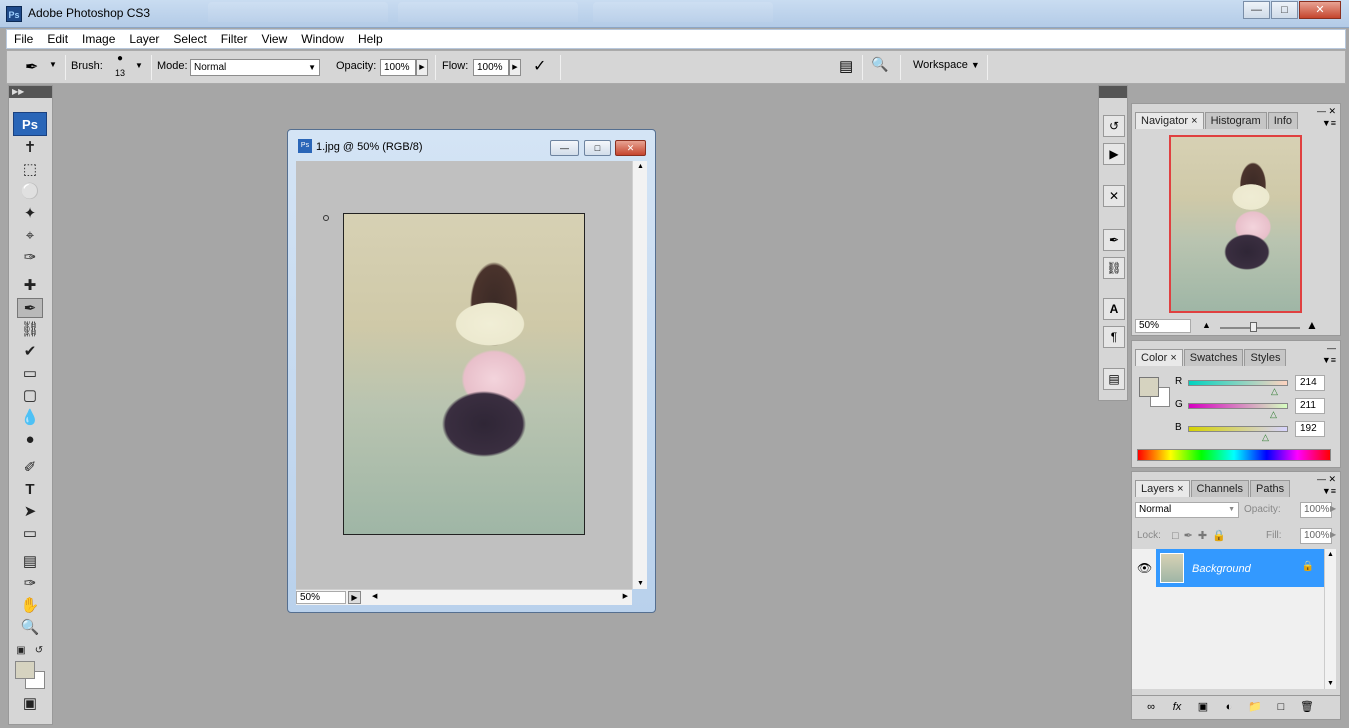 The image size is (1349, 728). Describe the element at coordinates (370, 39) in the screenshot. I see `menu-help: Help` at that location.